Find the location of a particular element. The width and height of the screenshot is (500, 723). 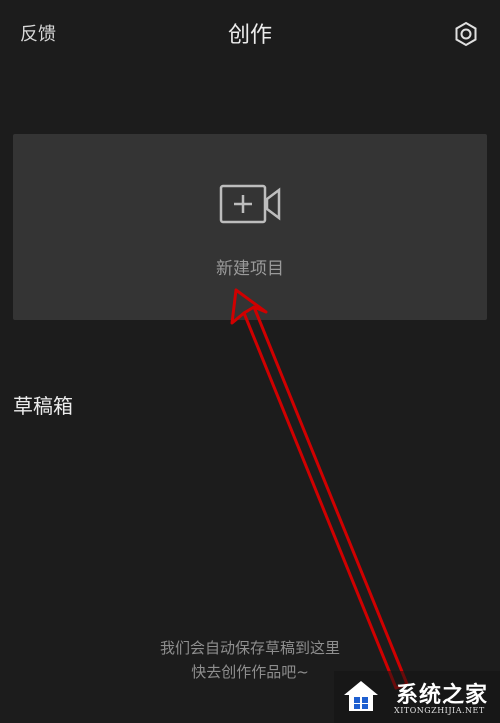

watermark: 系统之家 XITONGZHIJIA.NET is located at coordinates (417, 697).